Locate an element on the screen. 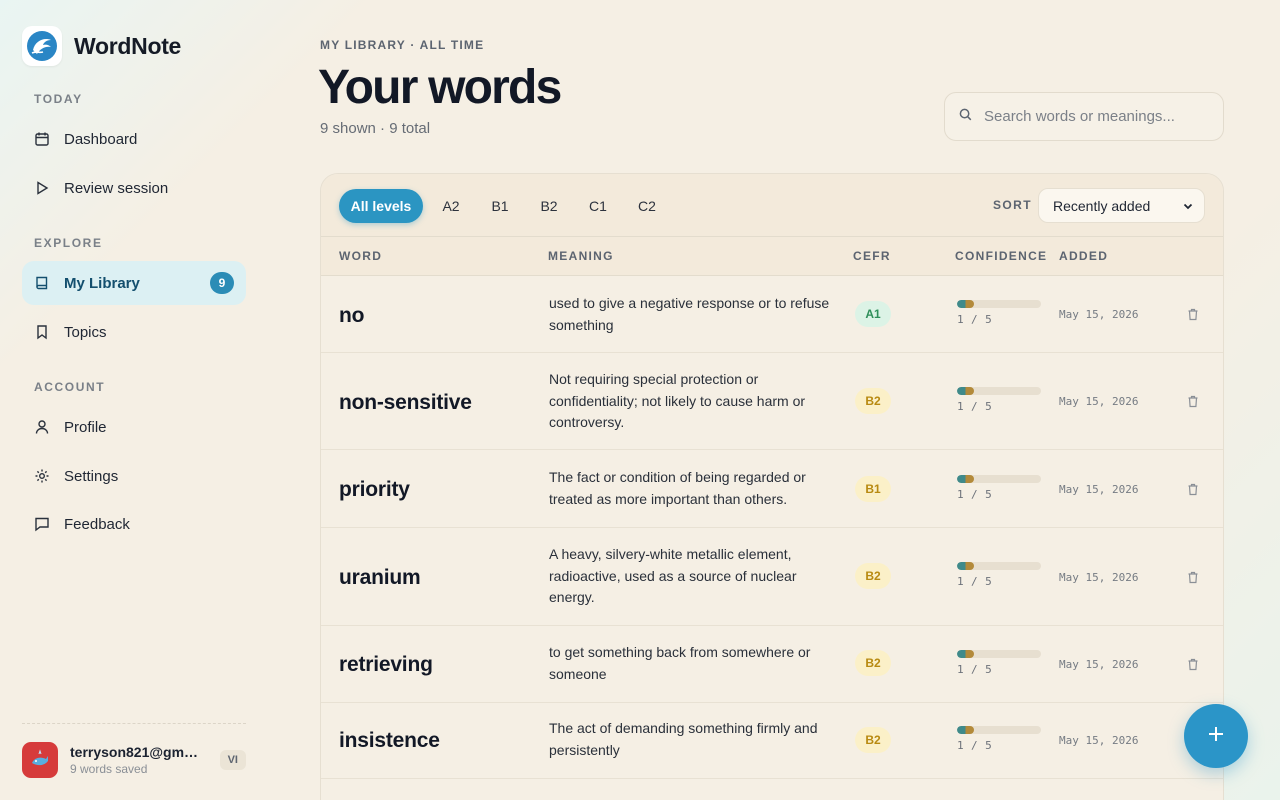 The width and height of the screenshot is (1280, 800). gear-icon is located at coordinates (42, 476).